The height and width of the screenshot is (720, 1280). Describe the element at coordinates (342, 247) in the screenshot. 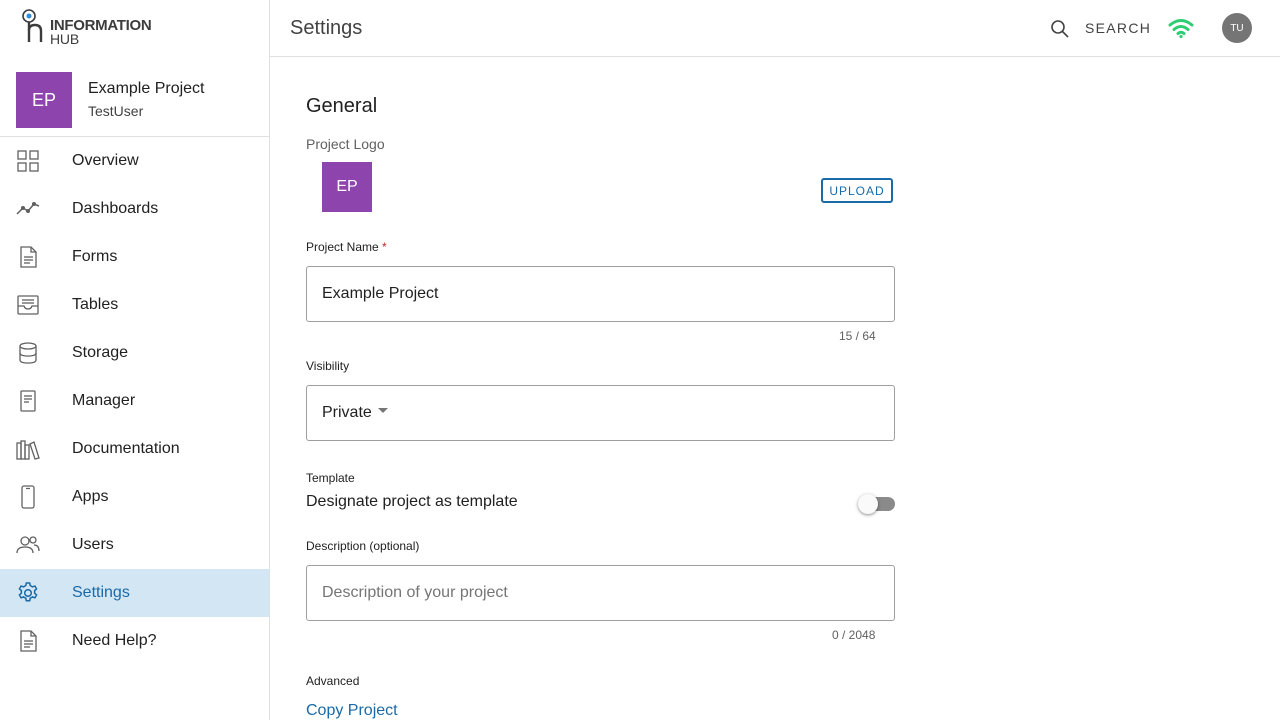

I see `project-name-label-text: Project Name` at that location.